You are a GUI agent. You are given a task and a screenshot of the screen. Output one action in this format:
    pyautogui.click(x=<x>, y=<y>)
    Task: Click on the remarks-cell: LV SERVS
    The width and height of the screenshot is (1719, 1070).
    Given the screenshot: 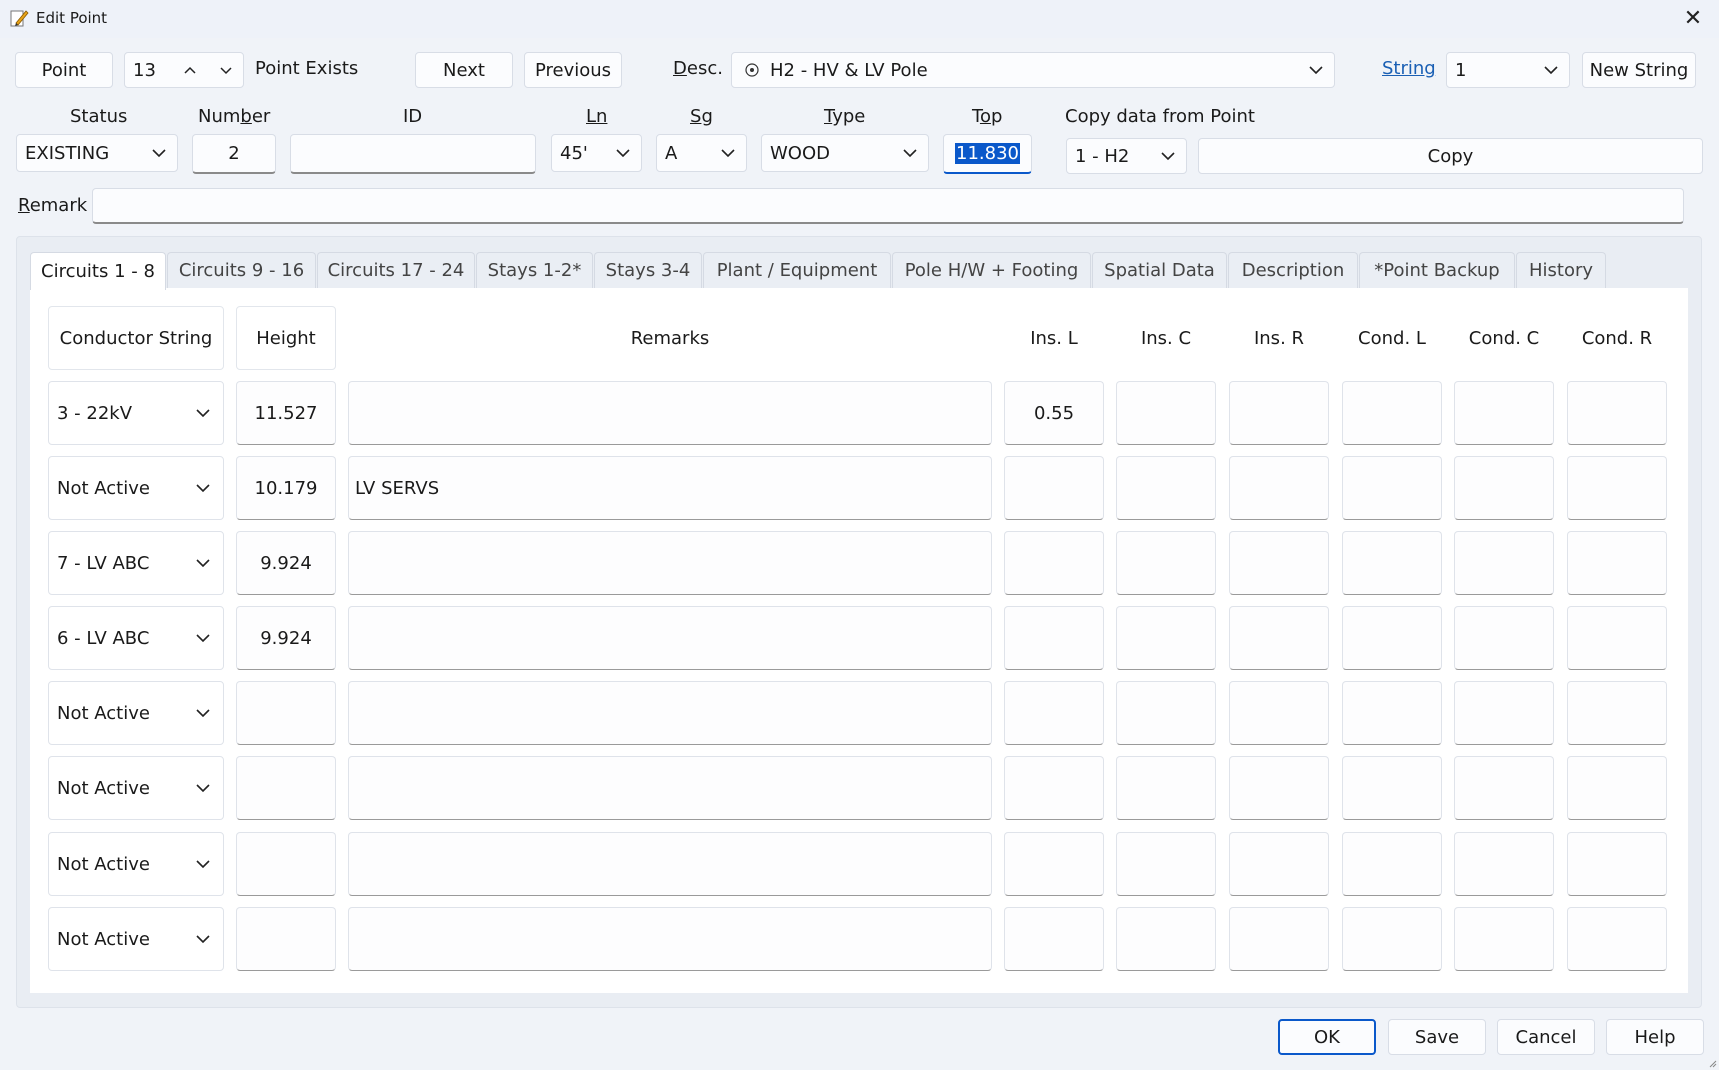 What is the action you would take?
    pyautogui.click(x=670, y=488)
    